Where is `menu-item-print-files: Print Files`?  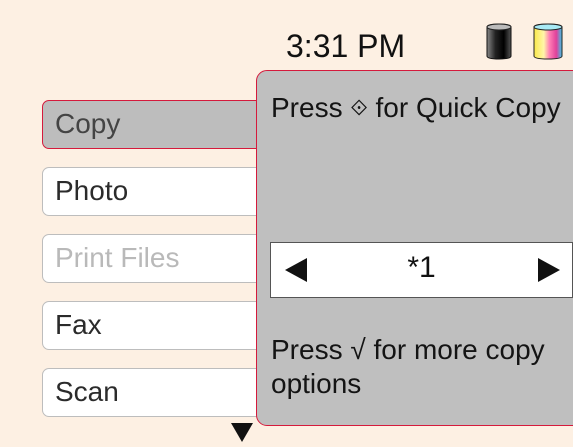
menu-item-print-files: Print Files is located at coordinates (162, 258).